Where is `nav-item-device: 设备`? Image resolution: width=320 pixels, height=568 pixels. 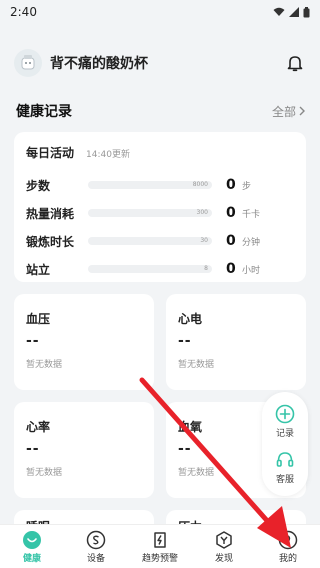 nav-item-device: 设备 is located at coordinates (96, 547).